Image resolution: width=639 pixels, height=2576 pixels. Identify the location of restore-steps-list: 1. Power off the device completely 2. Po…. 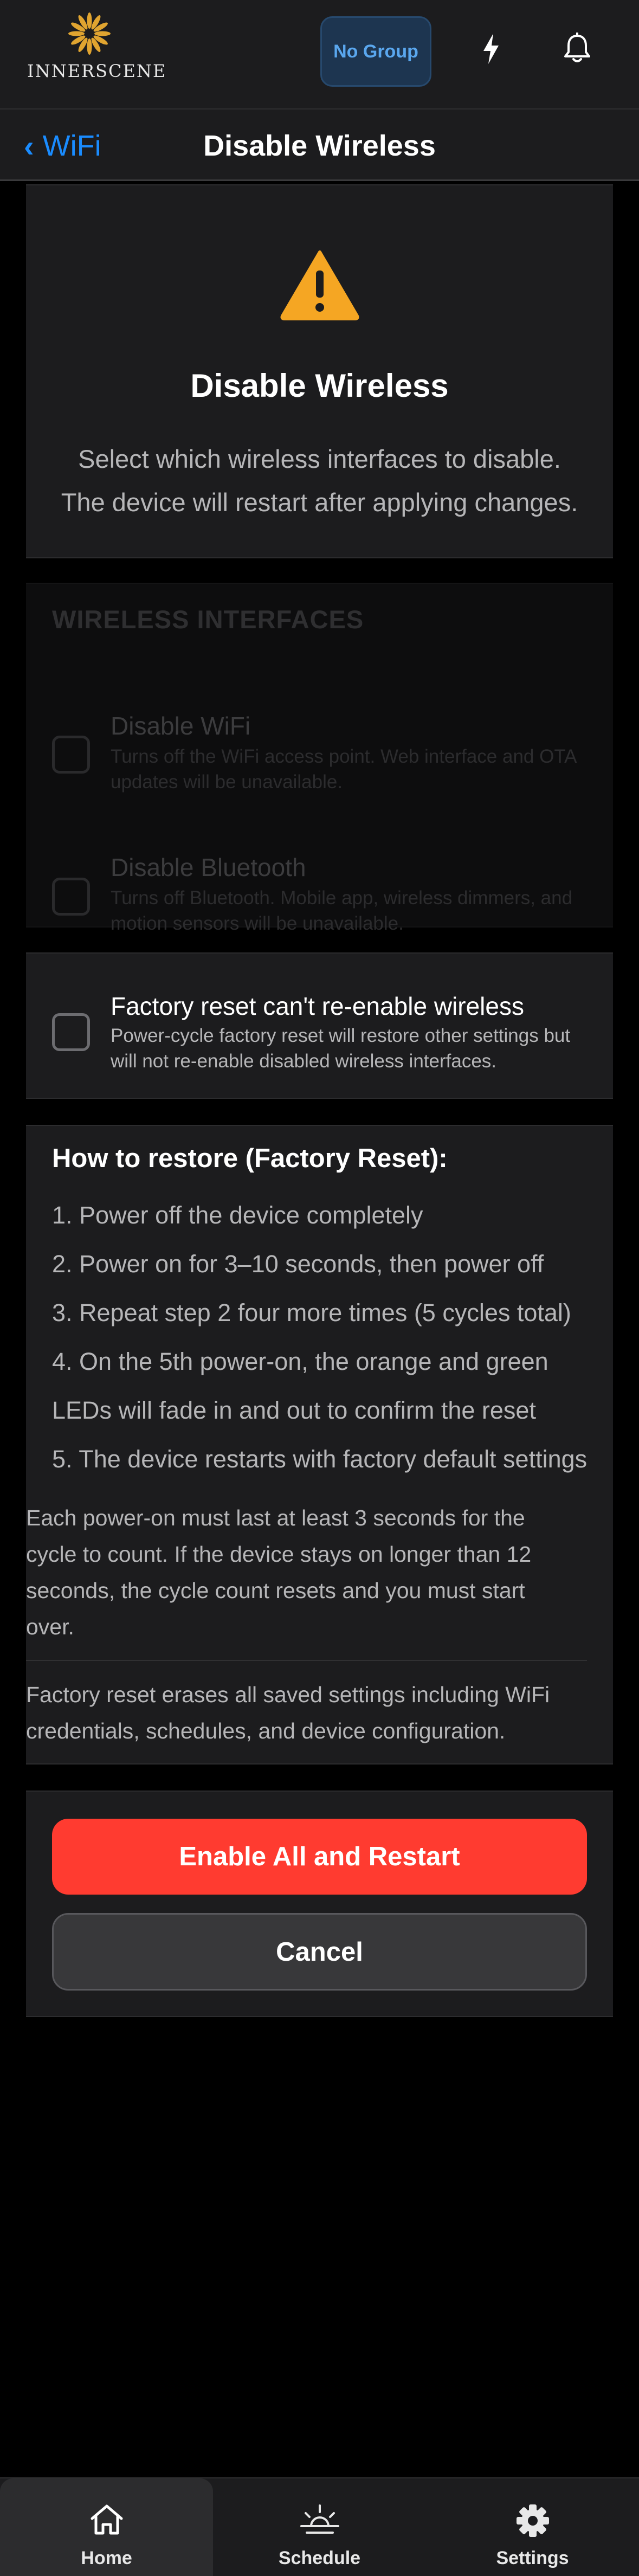
(325, 1337).